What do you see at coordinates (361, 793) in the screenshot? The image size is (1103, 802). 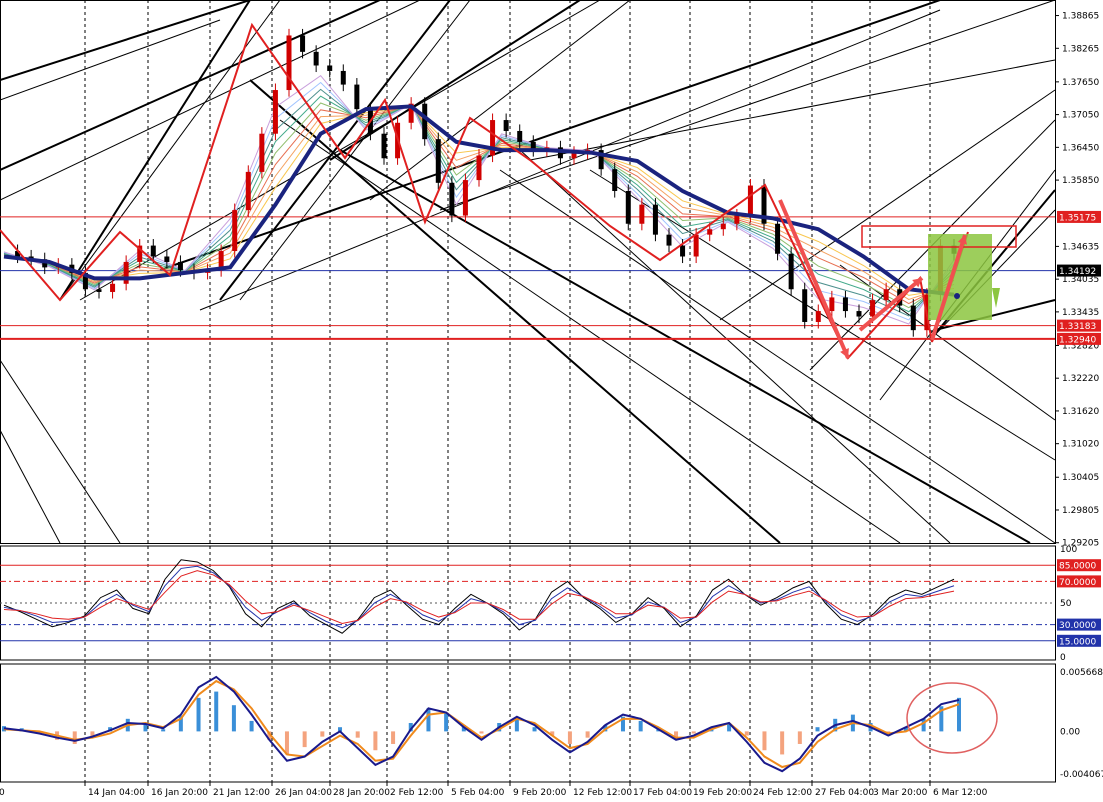 I see `x-tick-label: 28 Jan 20:00` at bounding box center [361, 793].